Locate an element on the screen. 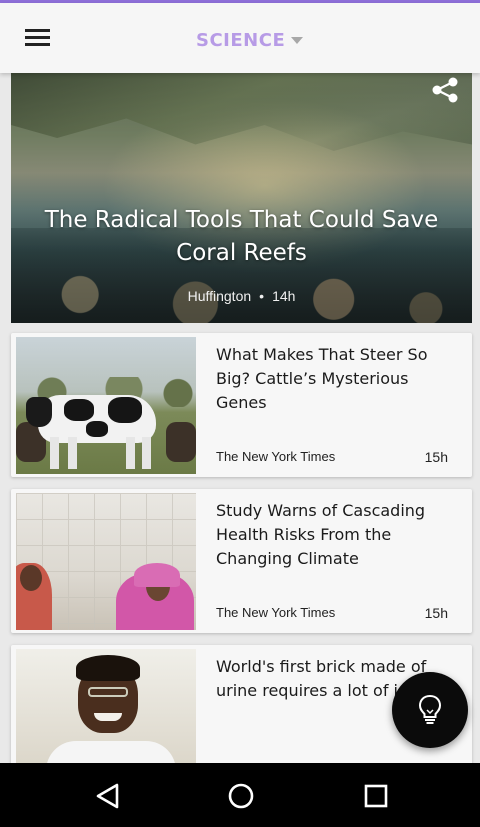 This screenshot has height=827, width=480. lightbulb-fab-button is located at coordinates (430, 710).